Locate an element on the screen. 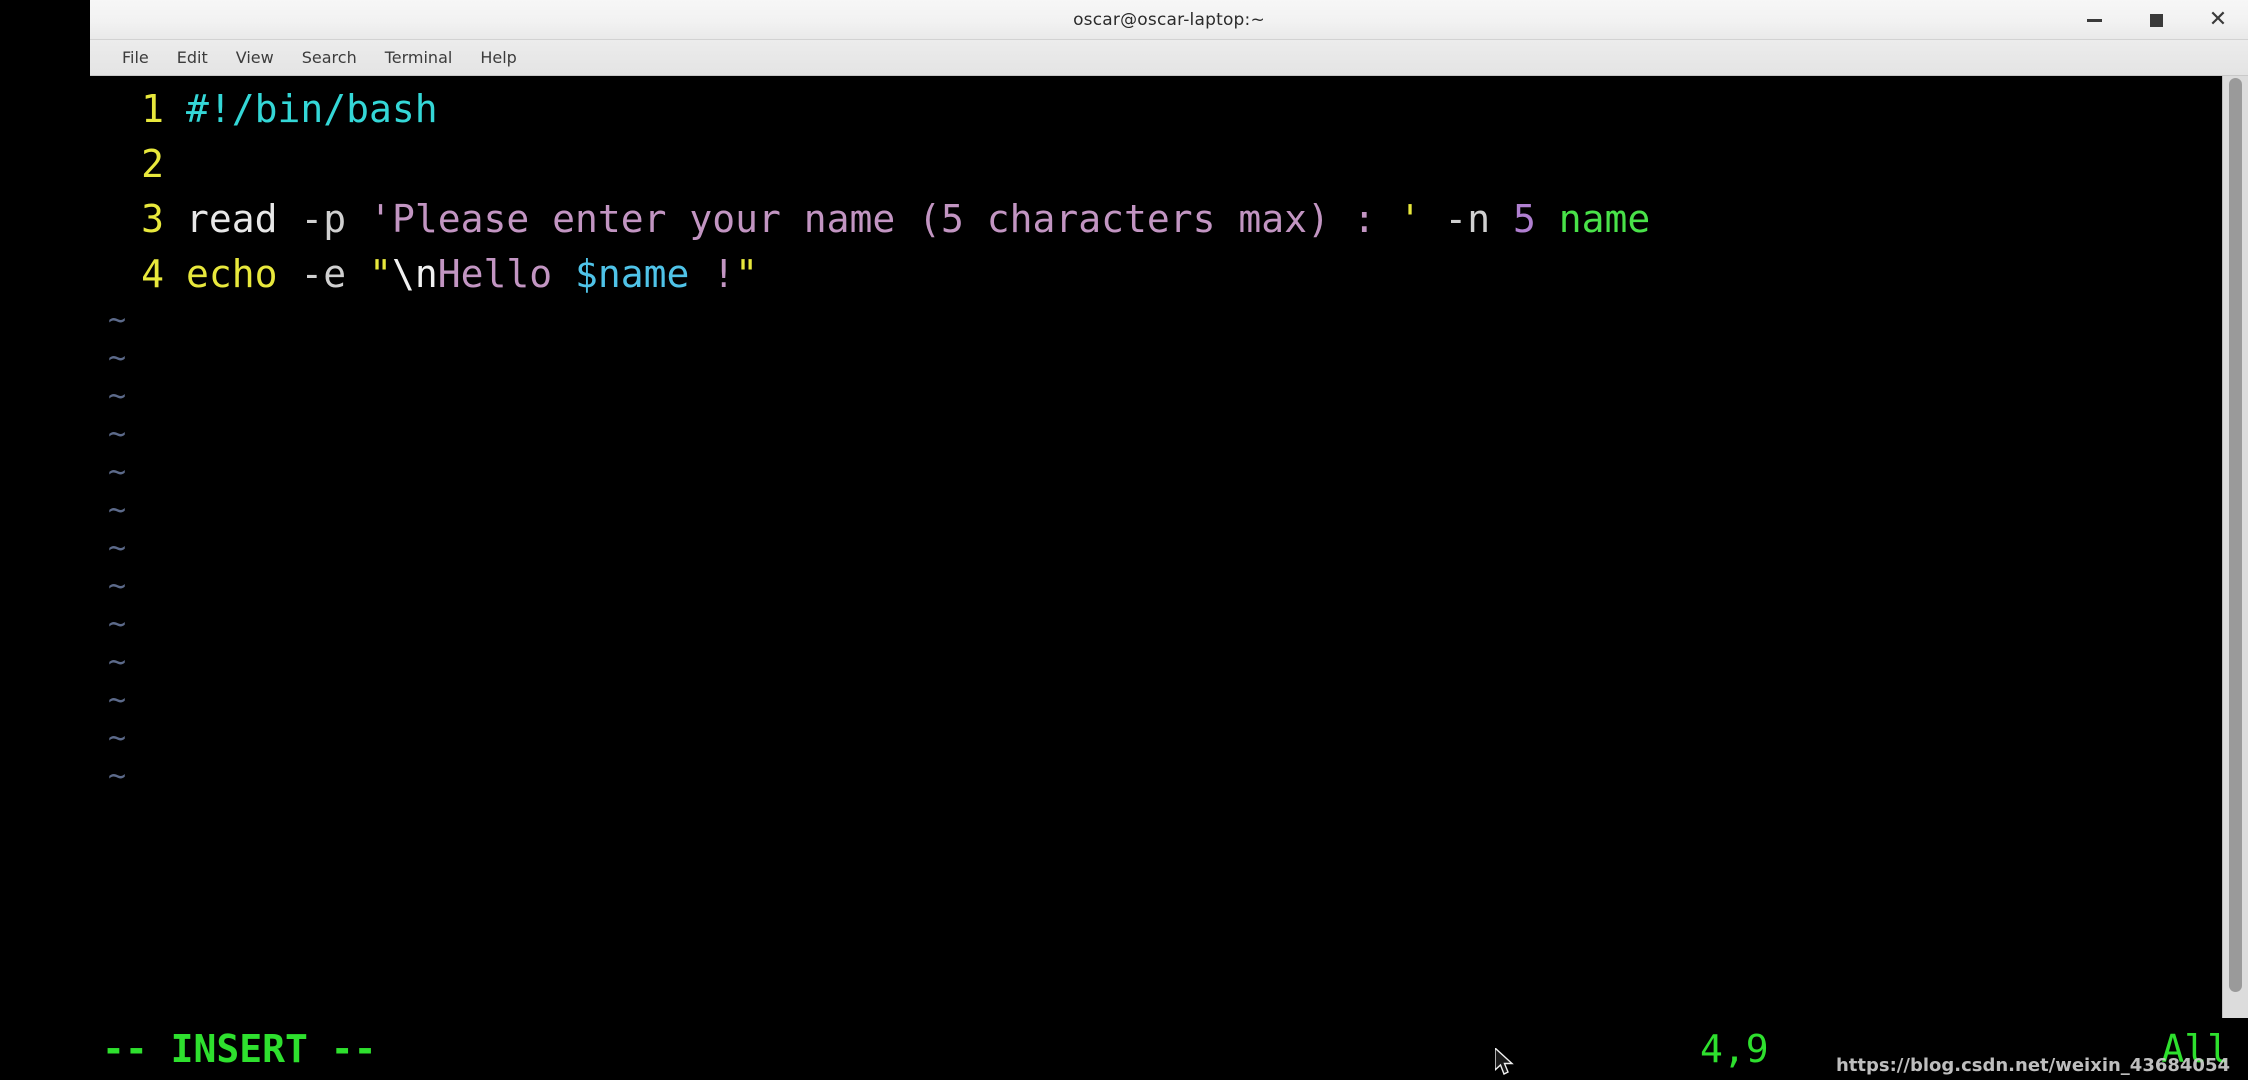 This screenshot has height=1080, width=2248. menu-item-search: Search is located at coordinates (329, 57).